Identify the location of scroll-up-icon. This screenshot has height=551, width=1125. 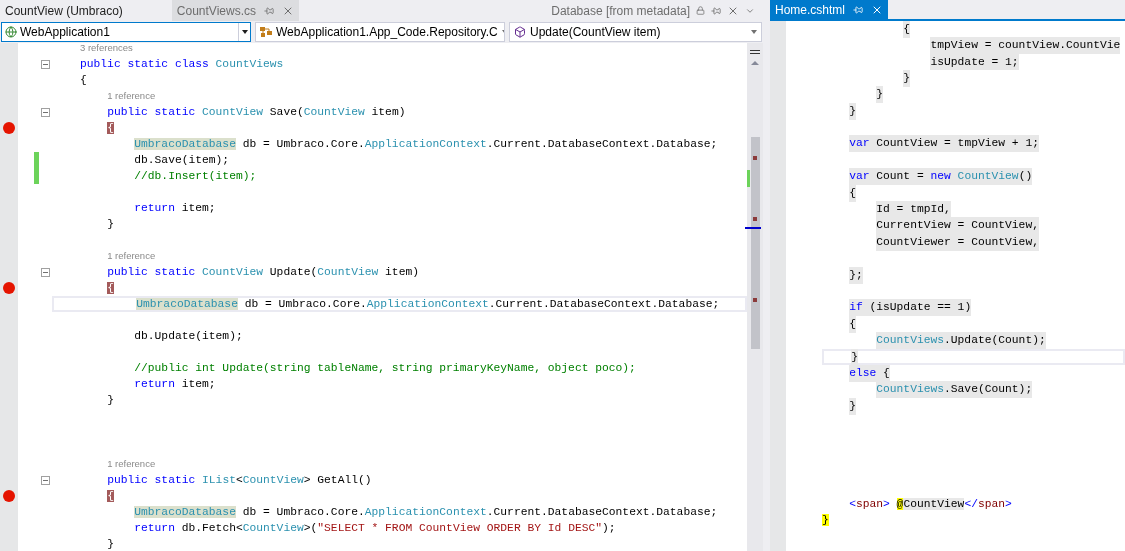
(755, 63).